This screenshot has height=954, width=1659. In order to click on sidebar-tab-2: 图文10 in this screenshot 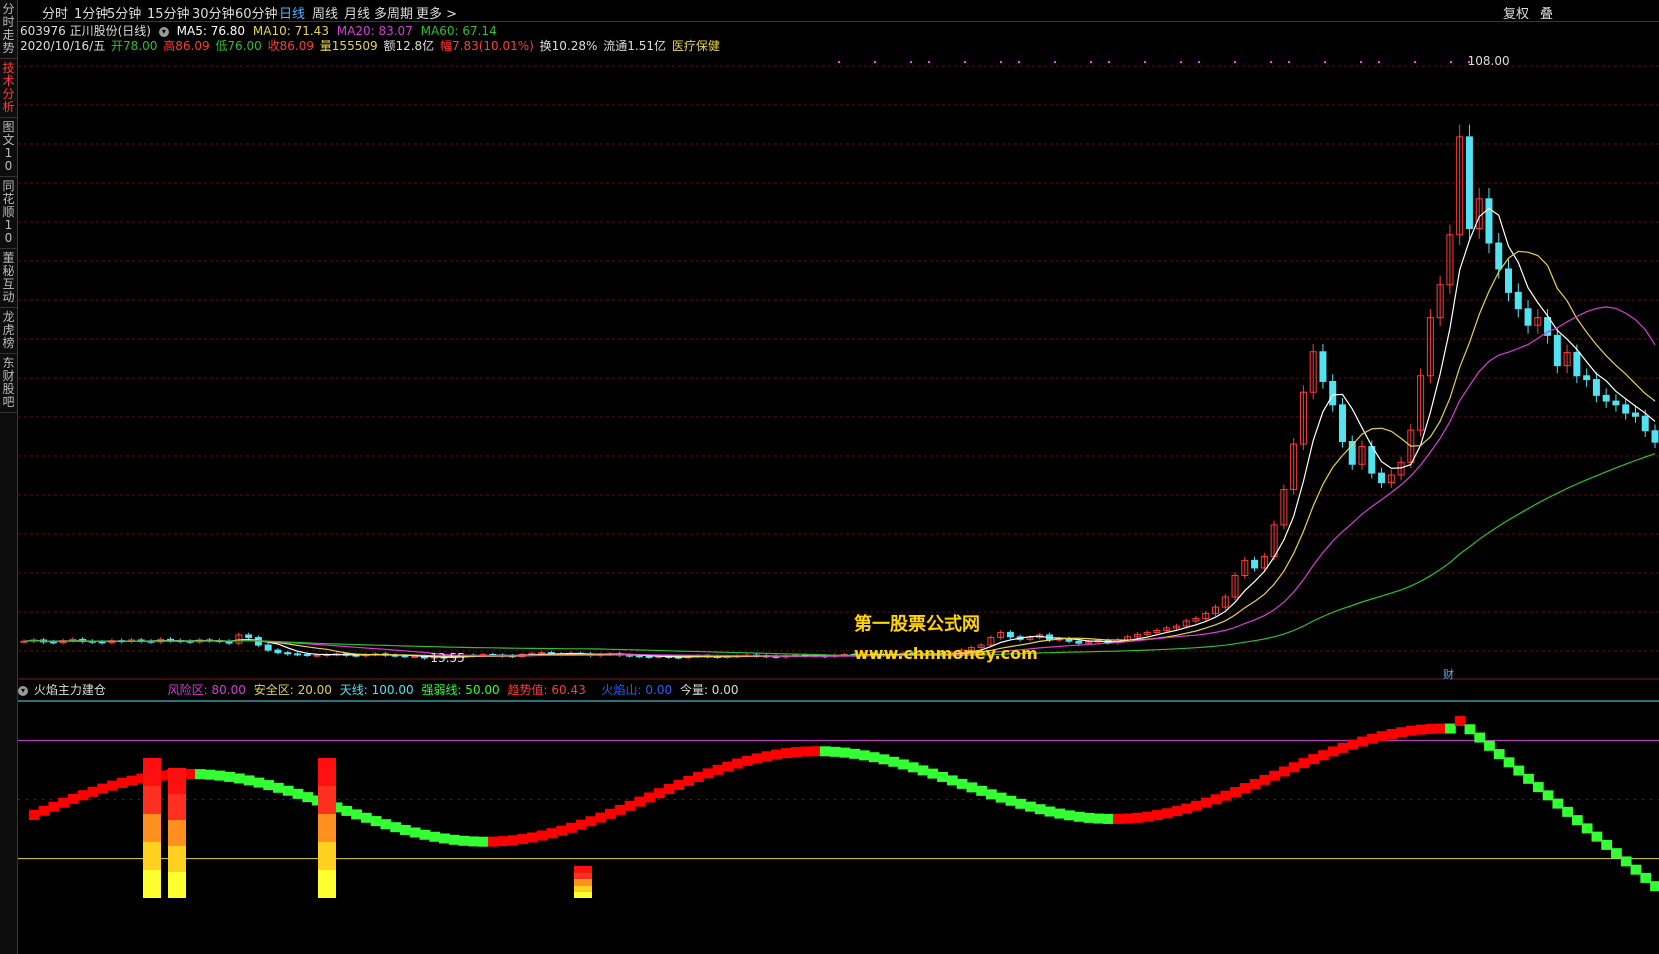, I will do `click(8, 147)`.